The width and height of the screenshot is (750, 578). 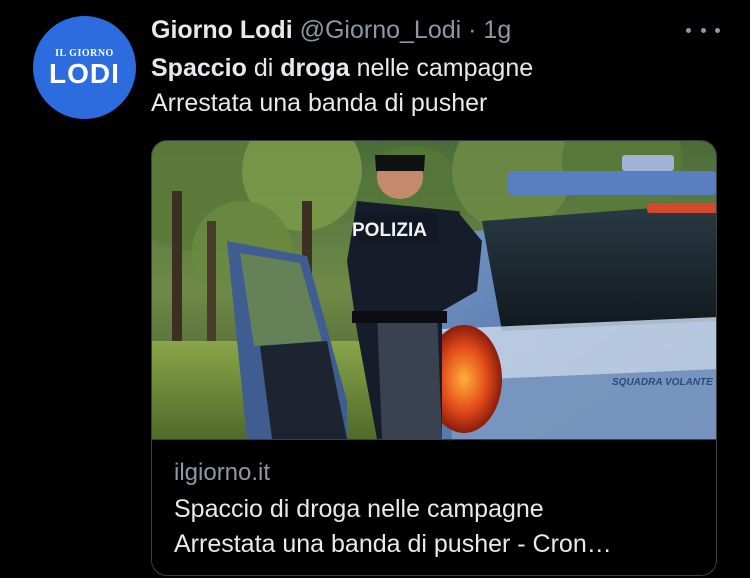 What do you see at coordinates (662, 382) in the screenshot?
I see `car-decal-text: SQUADRA VOLANTE` at bounding box center [662, 382].